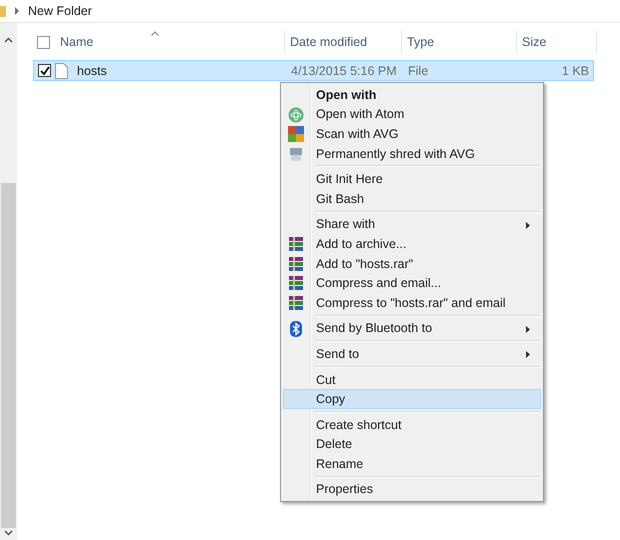  What do you see at coordinates (412, 354) in the screenshot?
I see `menu-item: Send to` at bounding box center [412, 354].